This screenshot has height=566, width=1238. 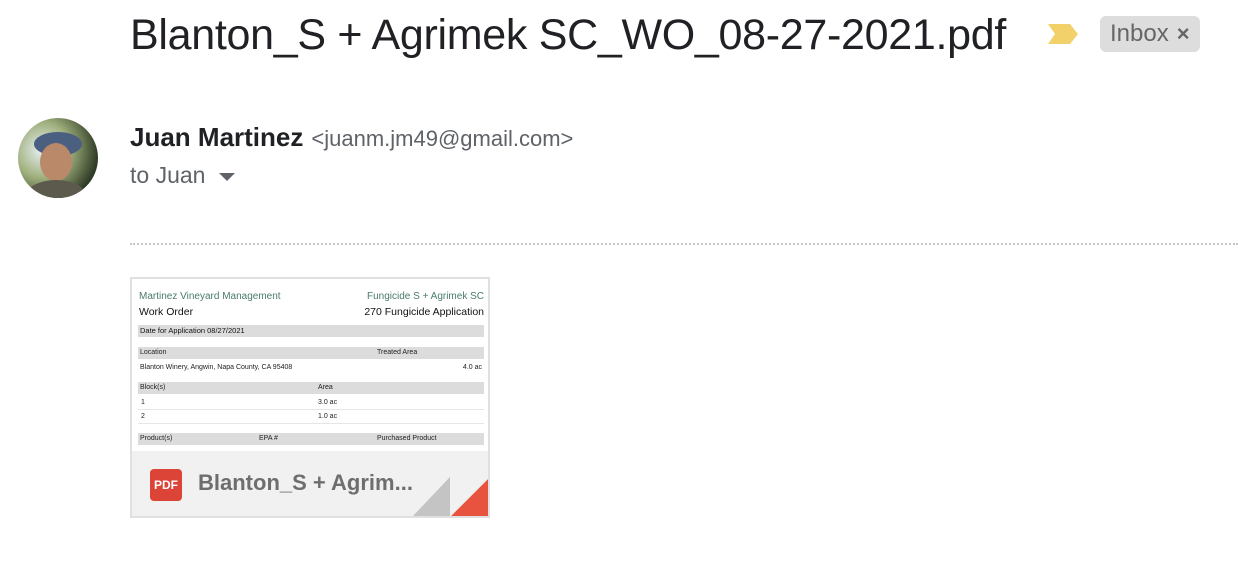 What do you see at coordinates (311, 331) in the screenshot?
I see `preview-date-bar: Date for Application 08/27/2021` at bounding box center [311, 331].